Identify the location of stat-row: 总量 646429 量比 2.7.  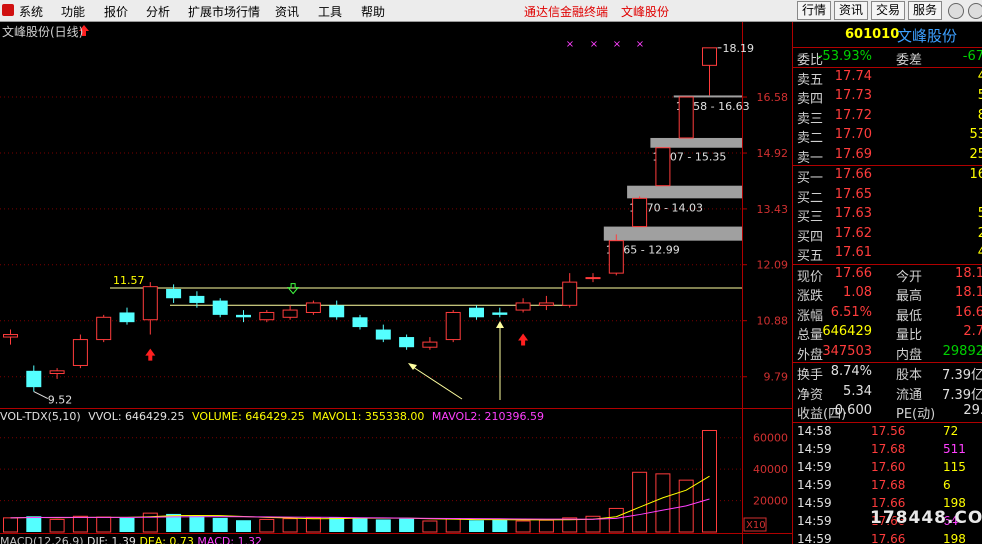
(887, 333).